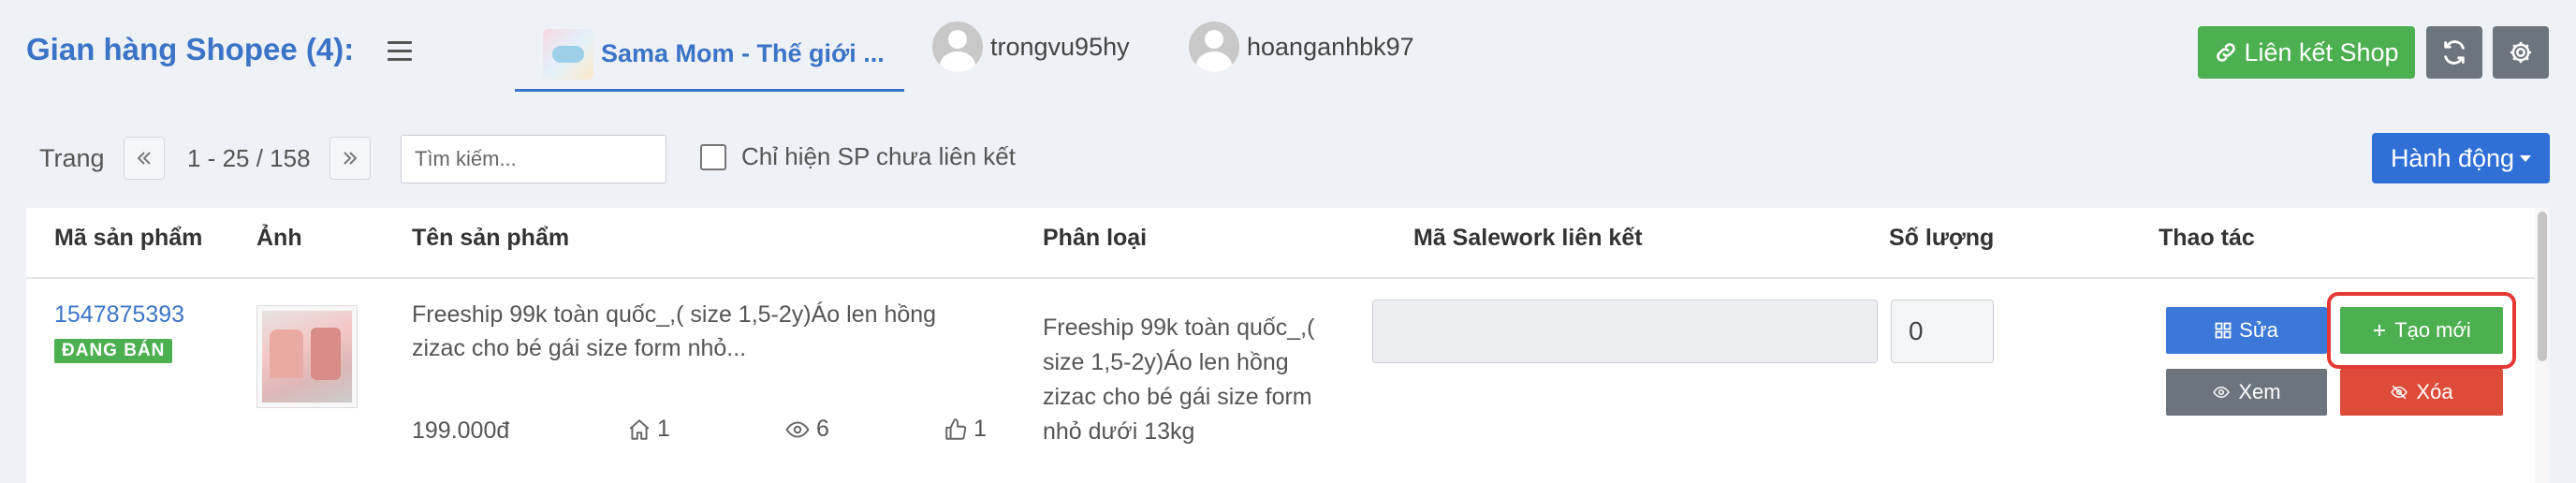 The width and height of the screenshot is (2576, 483). Describe the element at coordinates (2223, 330) in the screenshot. I see `grid-icon` at that location.